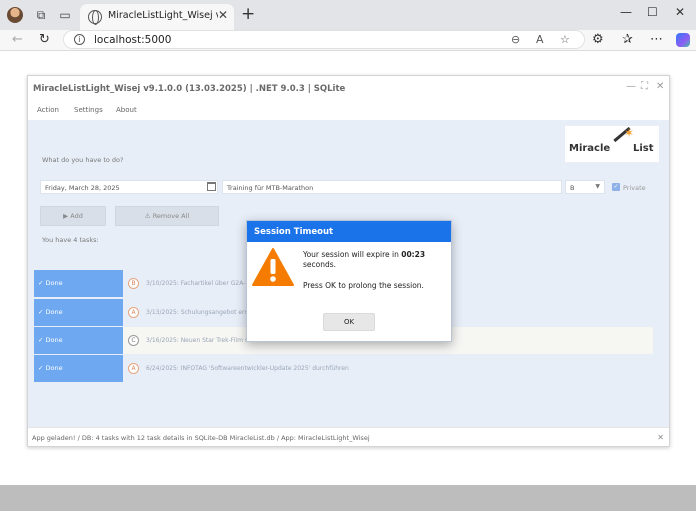  What do you see at coordinates (572, 188) in the screenshot?
I see `priority-value: B` at bounding box center [572, 188].